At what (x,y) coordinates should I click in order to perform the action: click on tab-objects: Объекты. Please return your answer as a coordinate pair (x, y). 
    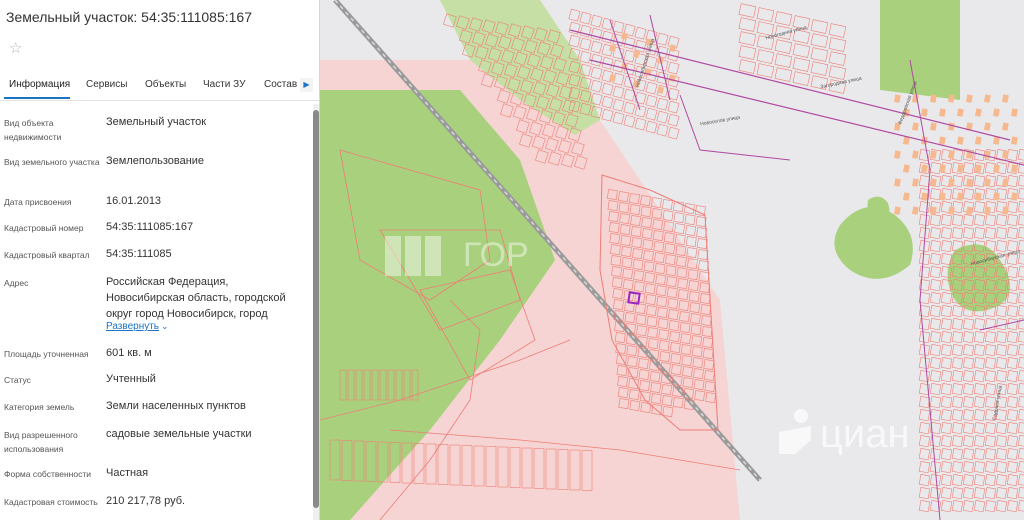
    Looking at the image, I should click on (165, 84).